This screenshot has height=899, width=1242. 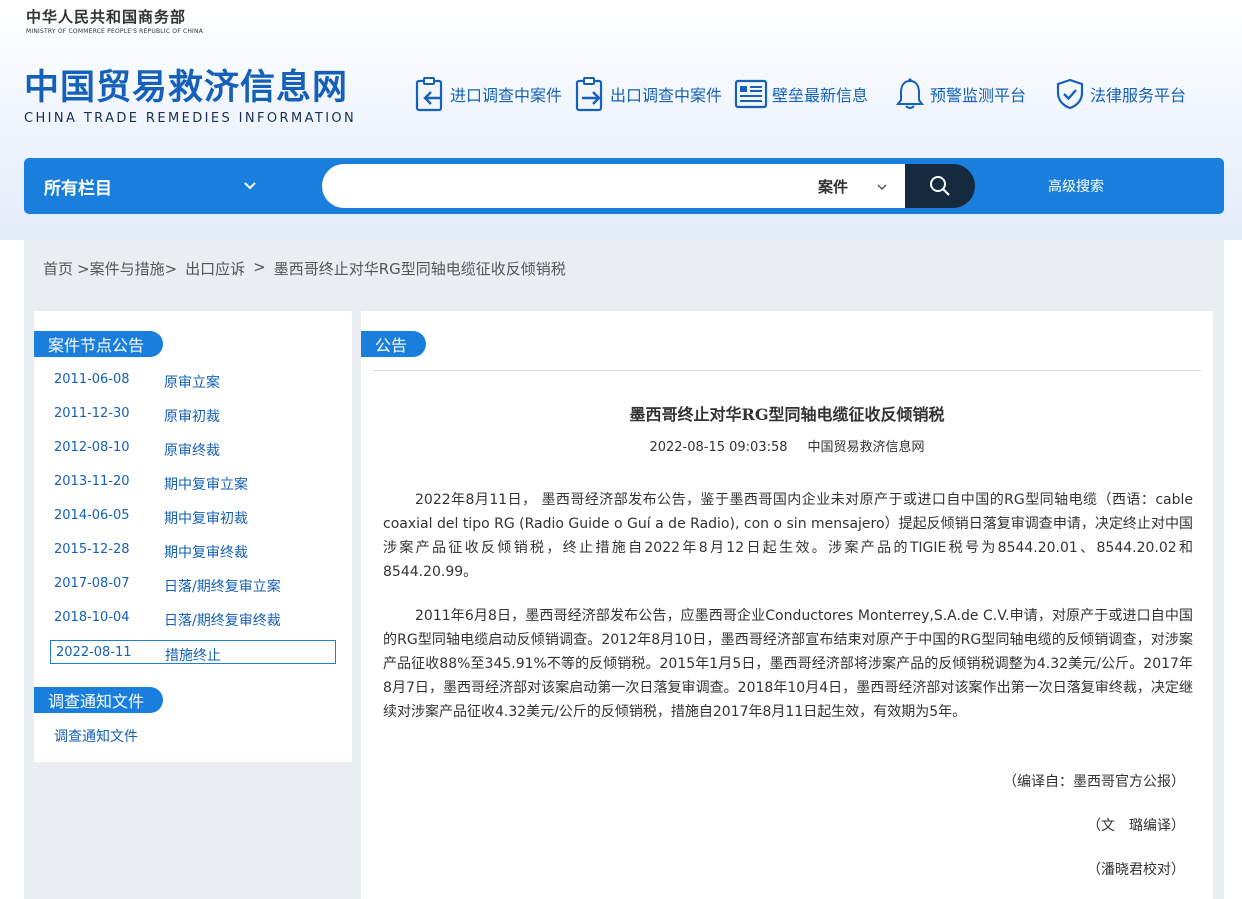 I want to click on article-source: 中国贸易救济信息网, so click(x=866, y=447).